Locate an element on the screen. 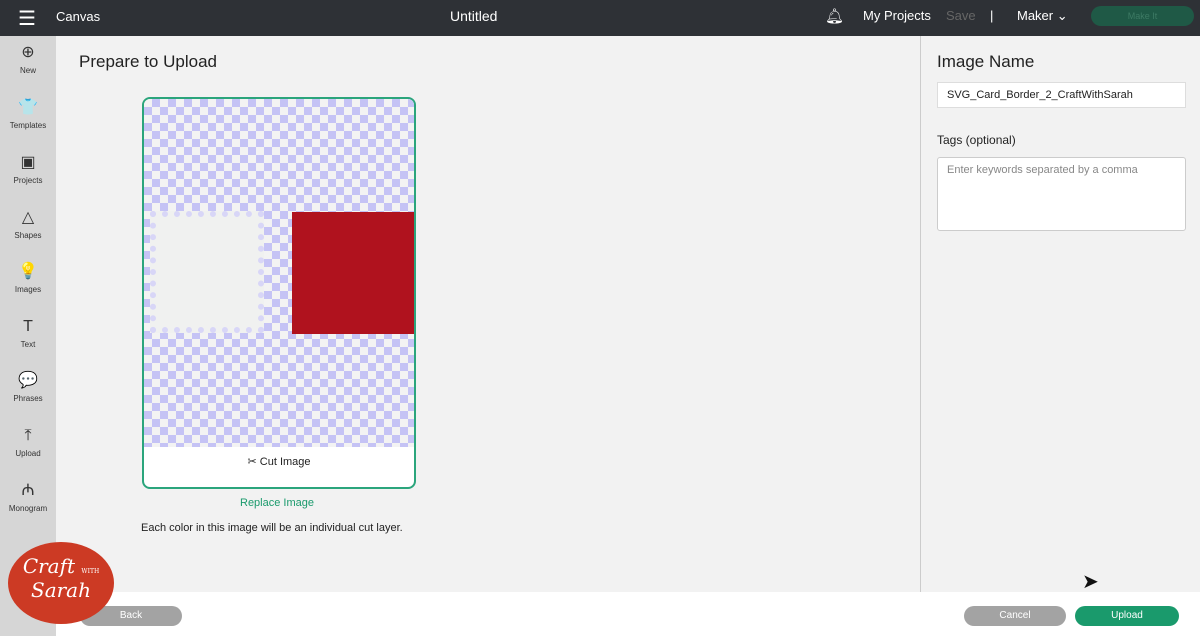  bell-icon: 🔔︎ is located at coordinates (834, 16).